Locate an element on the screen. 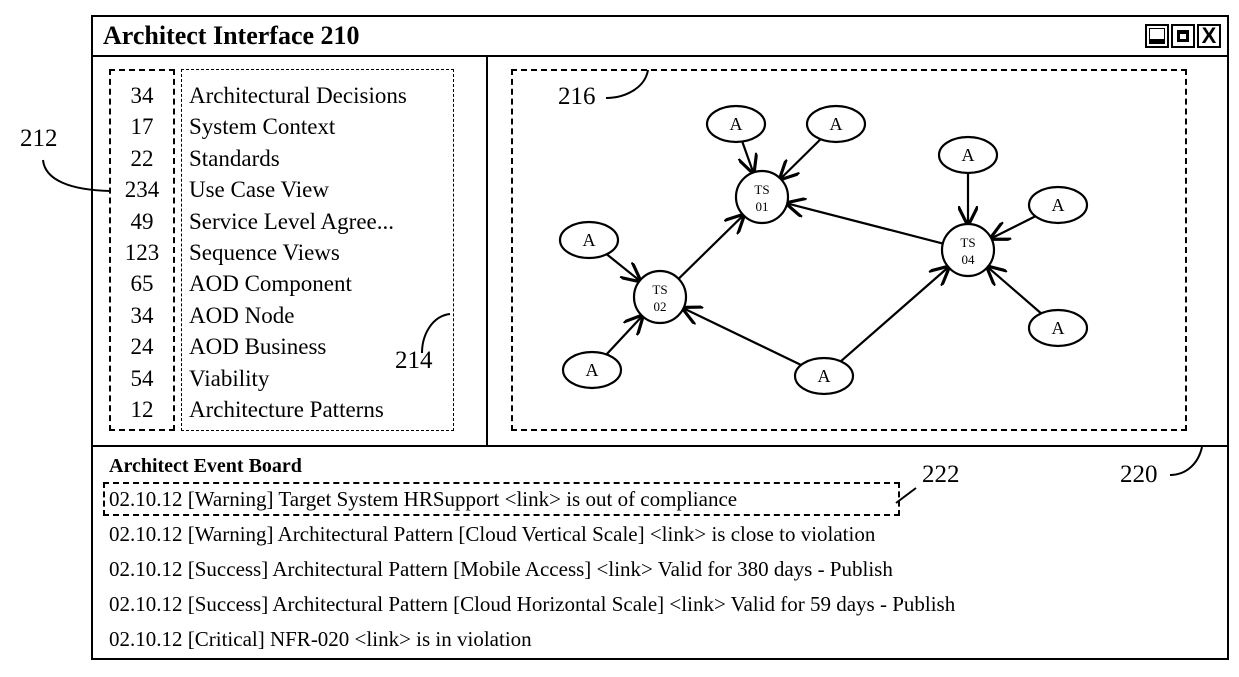  graph-edge-a7-ts02 is located at coordinates (624, 336).